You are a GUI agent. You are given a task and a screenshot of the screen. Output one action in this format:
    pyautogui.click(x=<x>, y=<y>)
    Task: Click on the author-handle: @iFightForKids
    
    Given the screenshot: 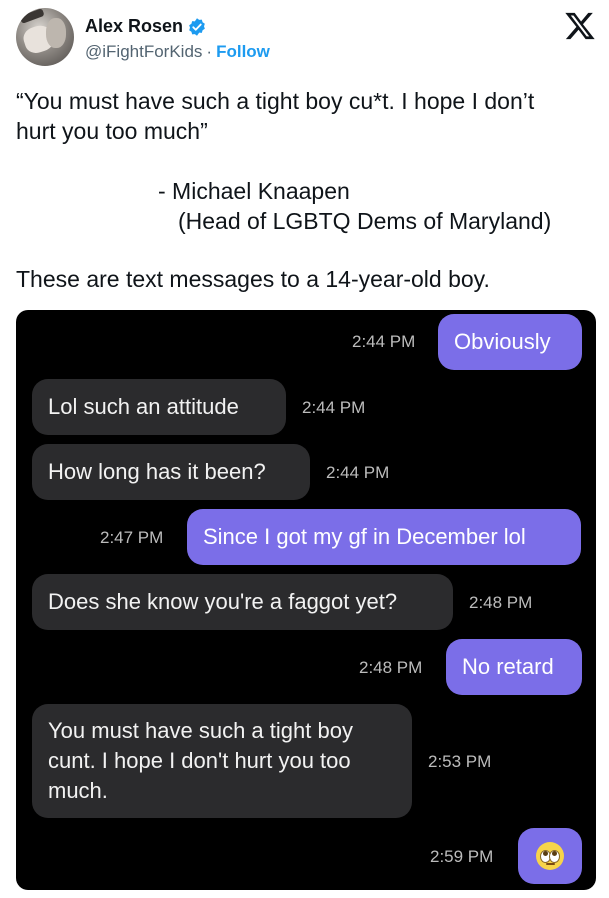 What is the action you would take?
    pyautogui.click(x=143, y=52)
    